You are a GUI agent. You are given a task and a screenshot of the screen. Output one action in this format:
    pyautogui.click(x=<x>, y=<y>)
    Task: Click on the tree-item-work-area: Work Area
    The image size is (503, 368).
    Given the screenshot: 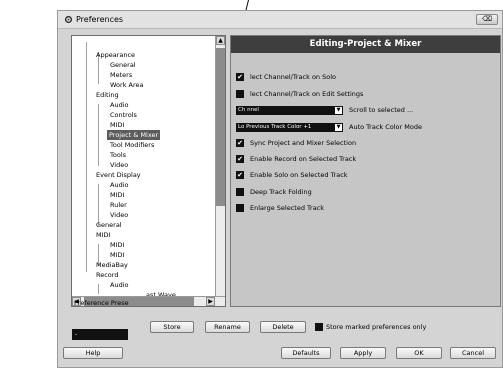 What is the action you would take?
    pyautogui.click(x=126, y=85)
    